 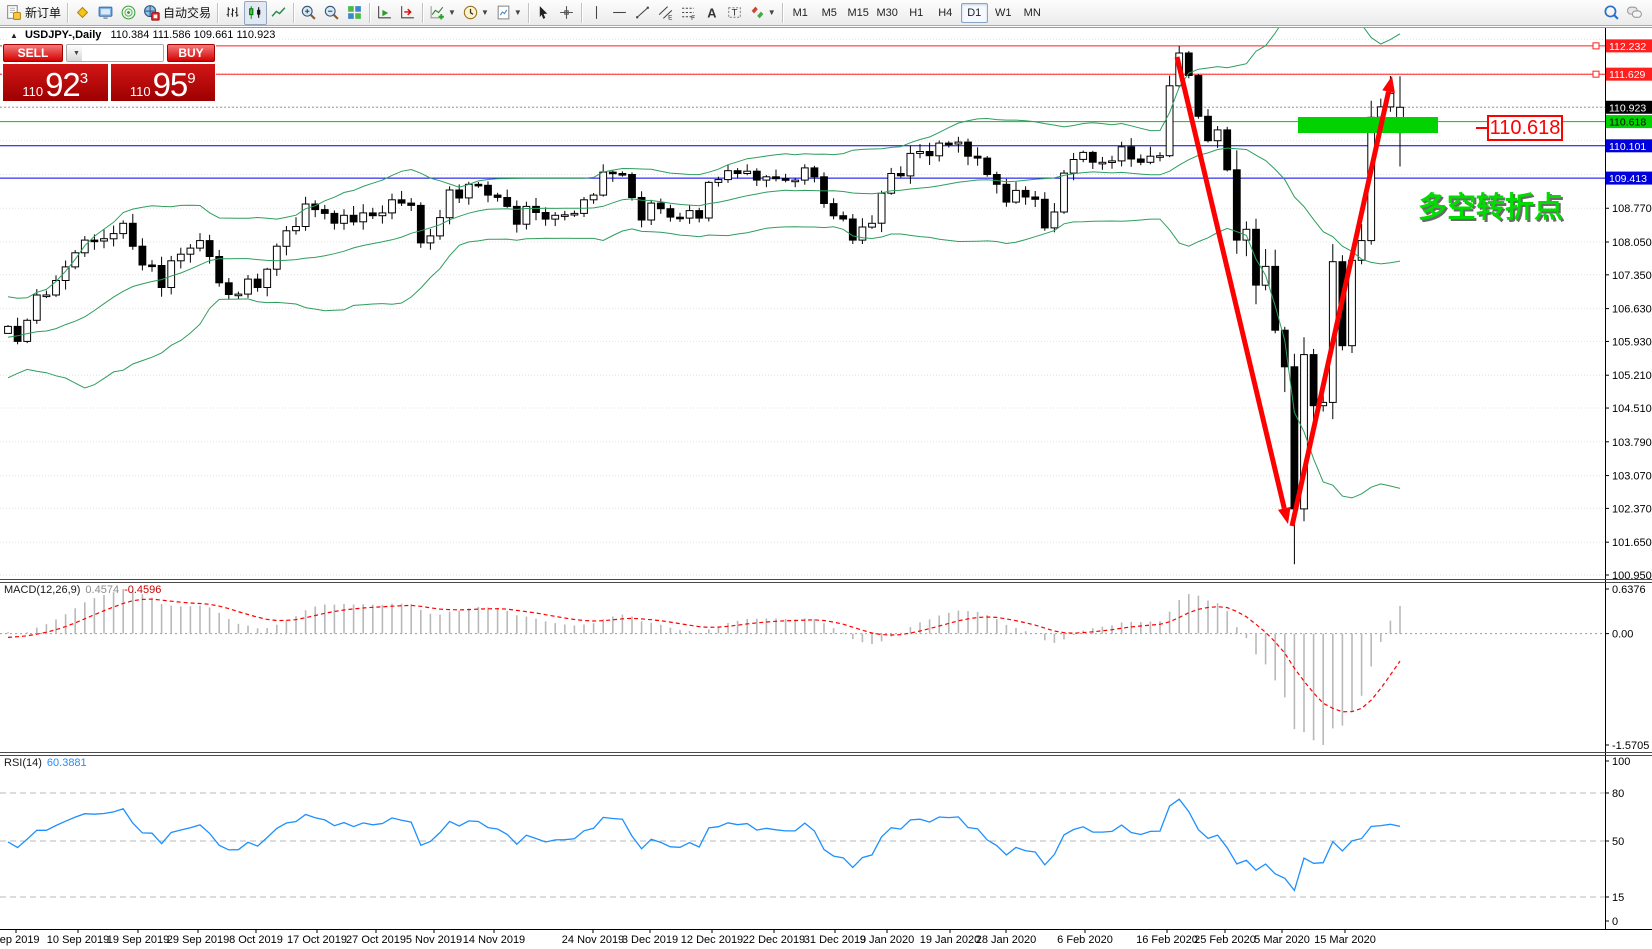 I want to click on indicators-icon, so click(x=437, y=12).